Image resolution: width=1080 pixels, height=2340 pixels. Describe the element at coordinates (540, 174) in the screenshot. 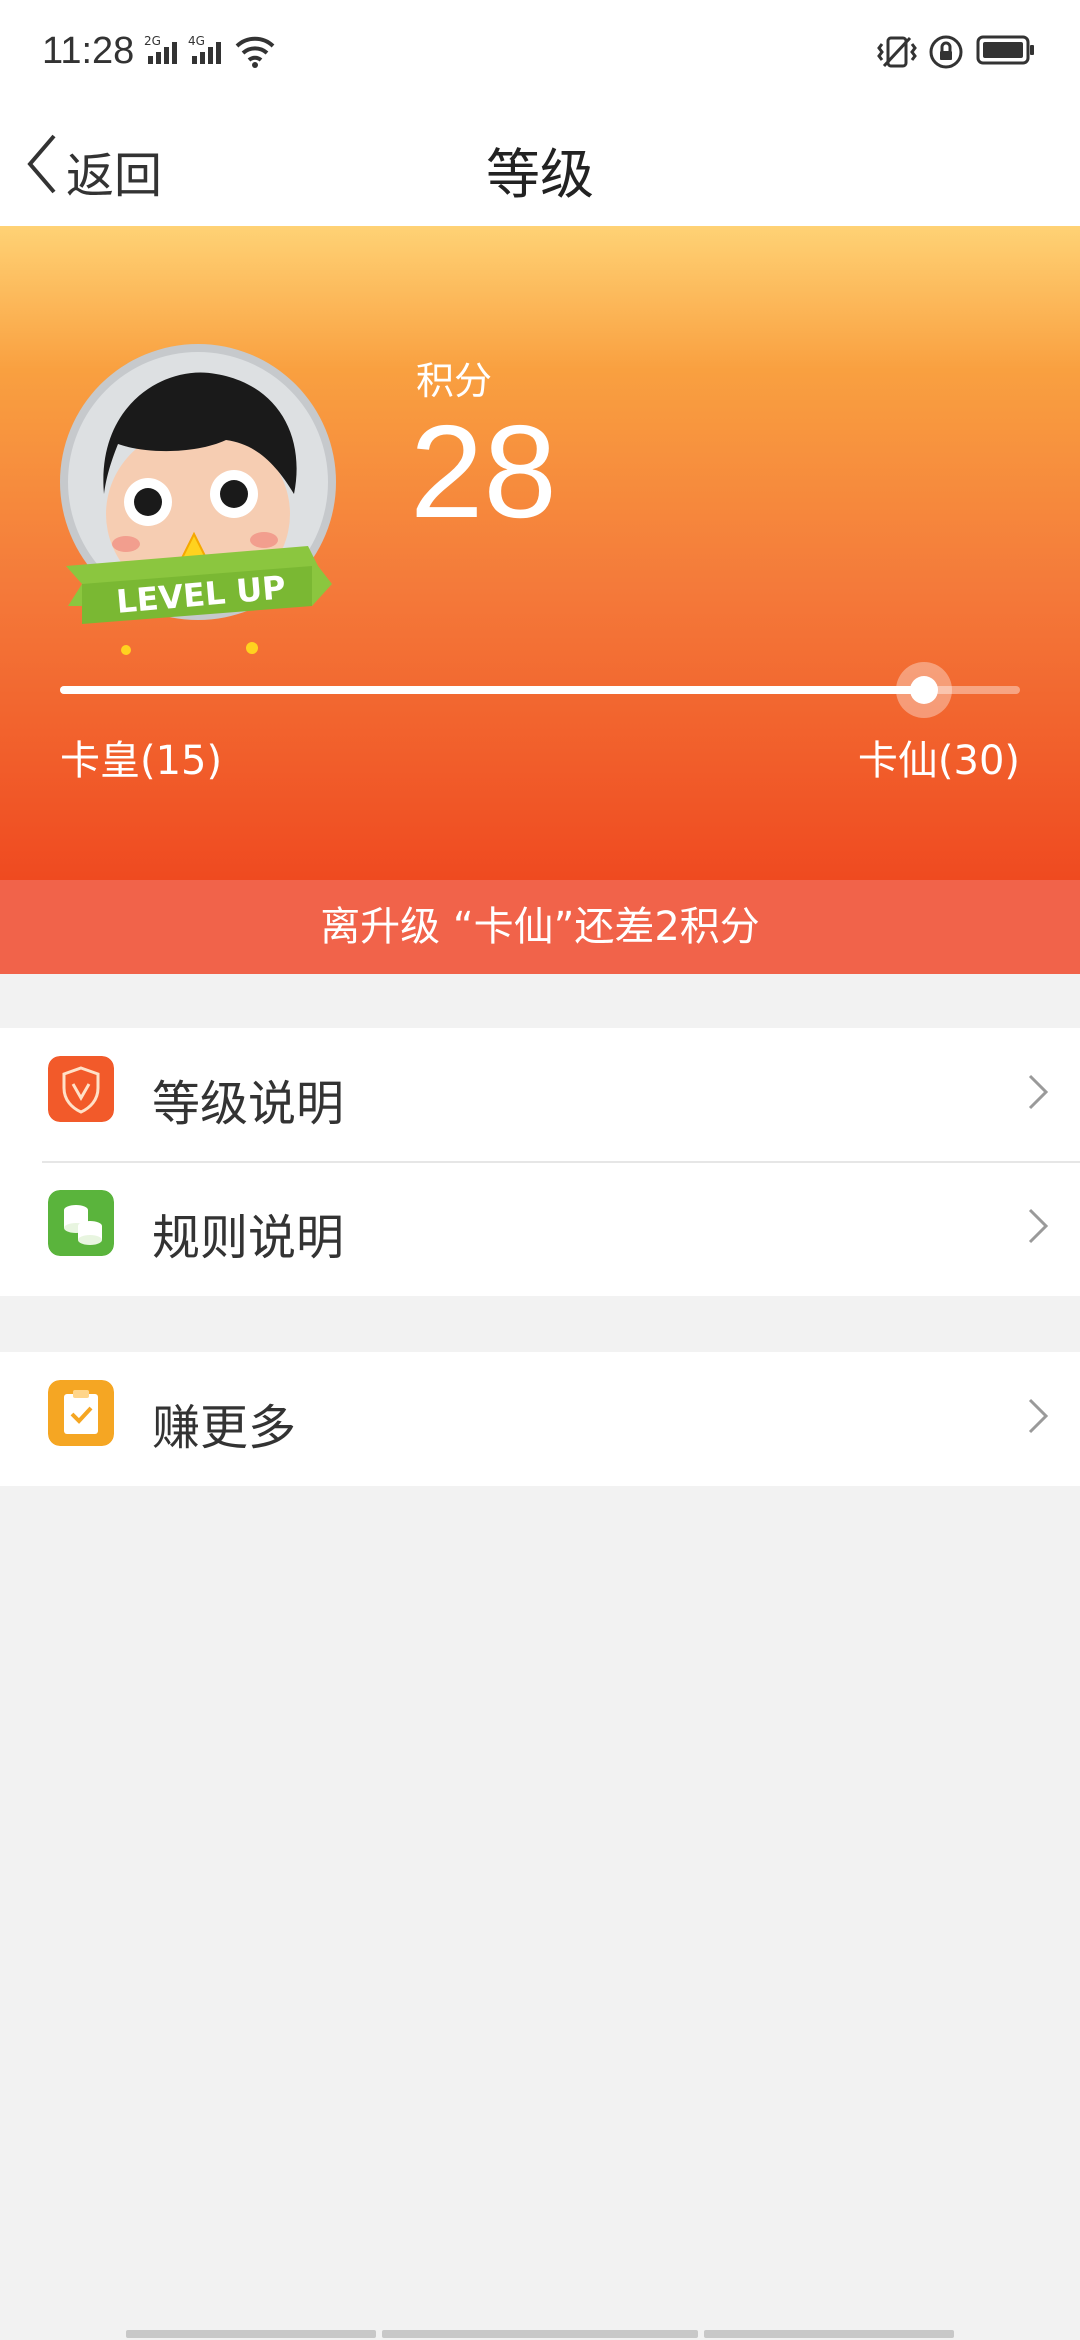

I see `page-title: 等级` at that location.